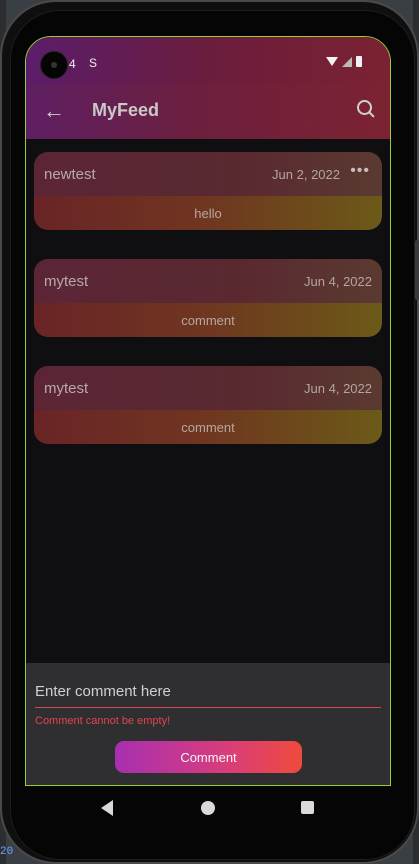  What do you see at coordinates (208, 111) in the screenshot?
I see `app-bar: ← MyFeed` at bounding box center [208, 111].